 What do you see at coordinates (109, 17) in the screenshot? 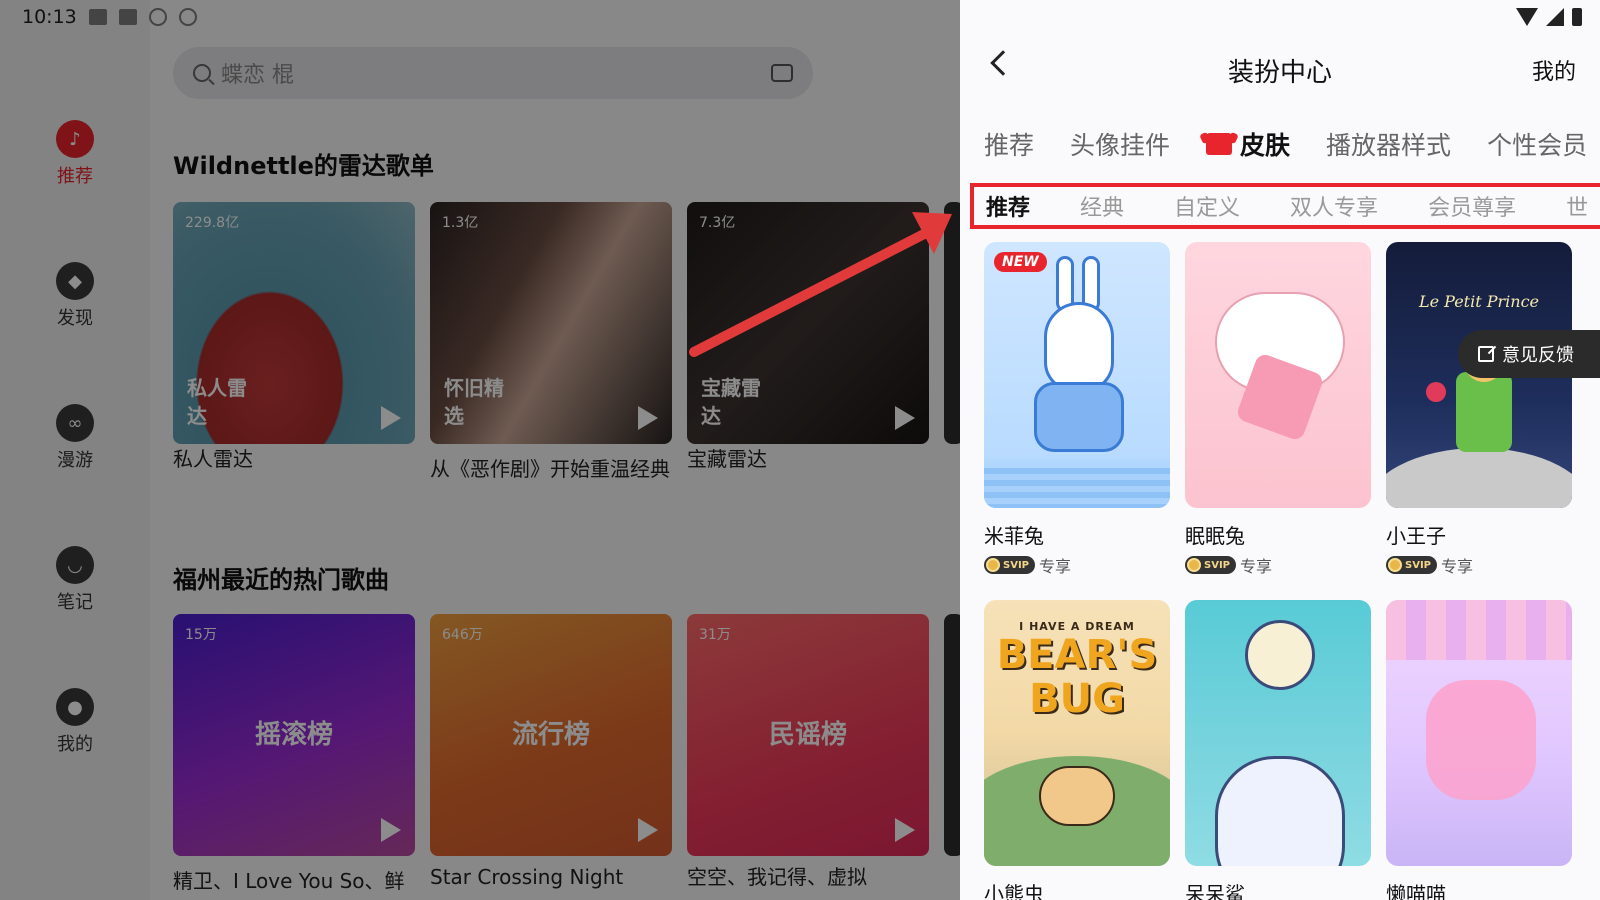
I see `status-bar: 10:13` at bounding box center [109, 17].